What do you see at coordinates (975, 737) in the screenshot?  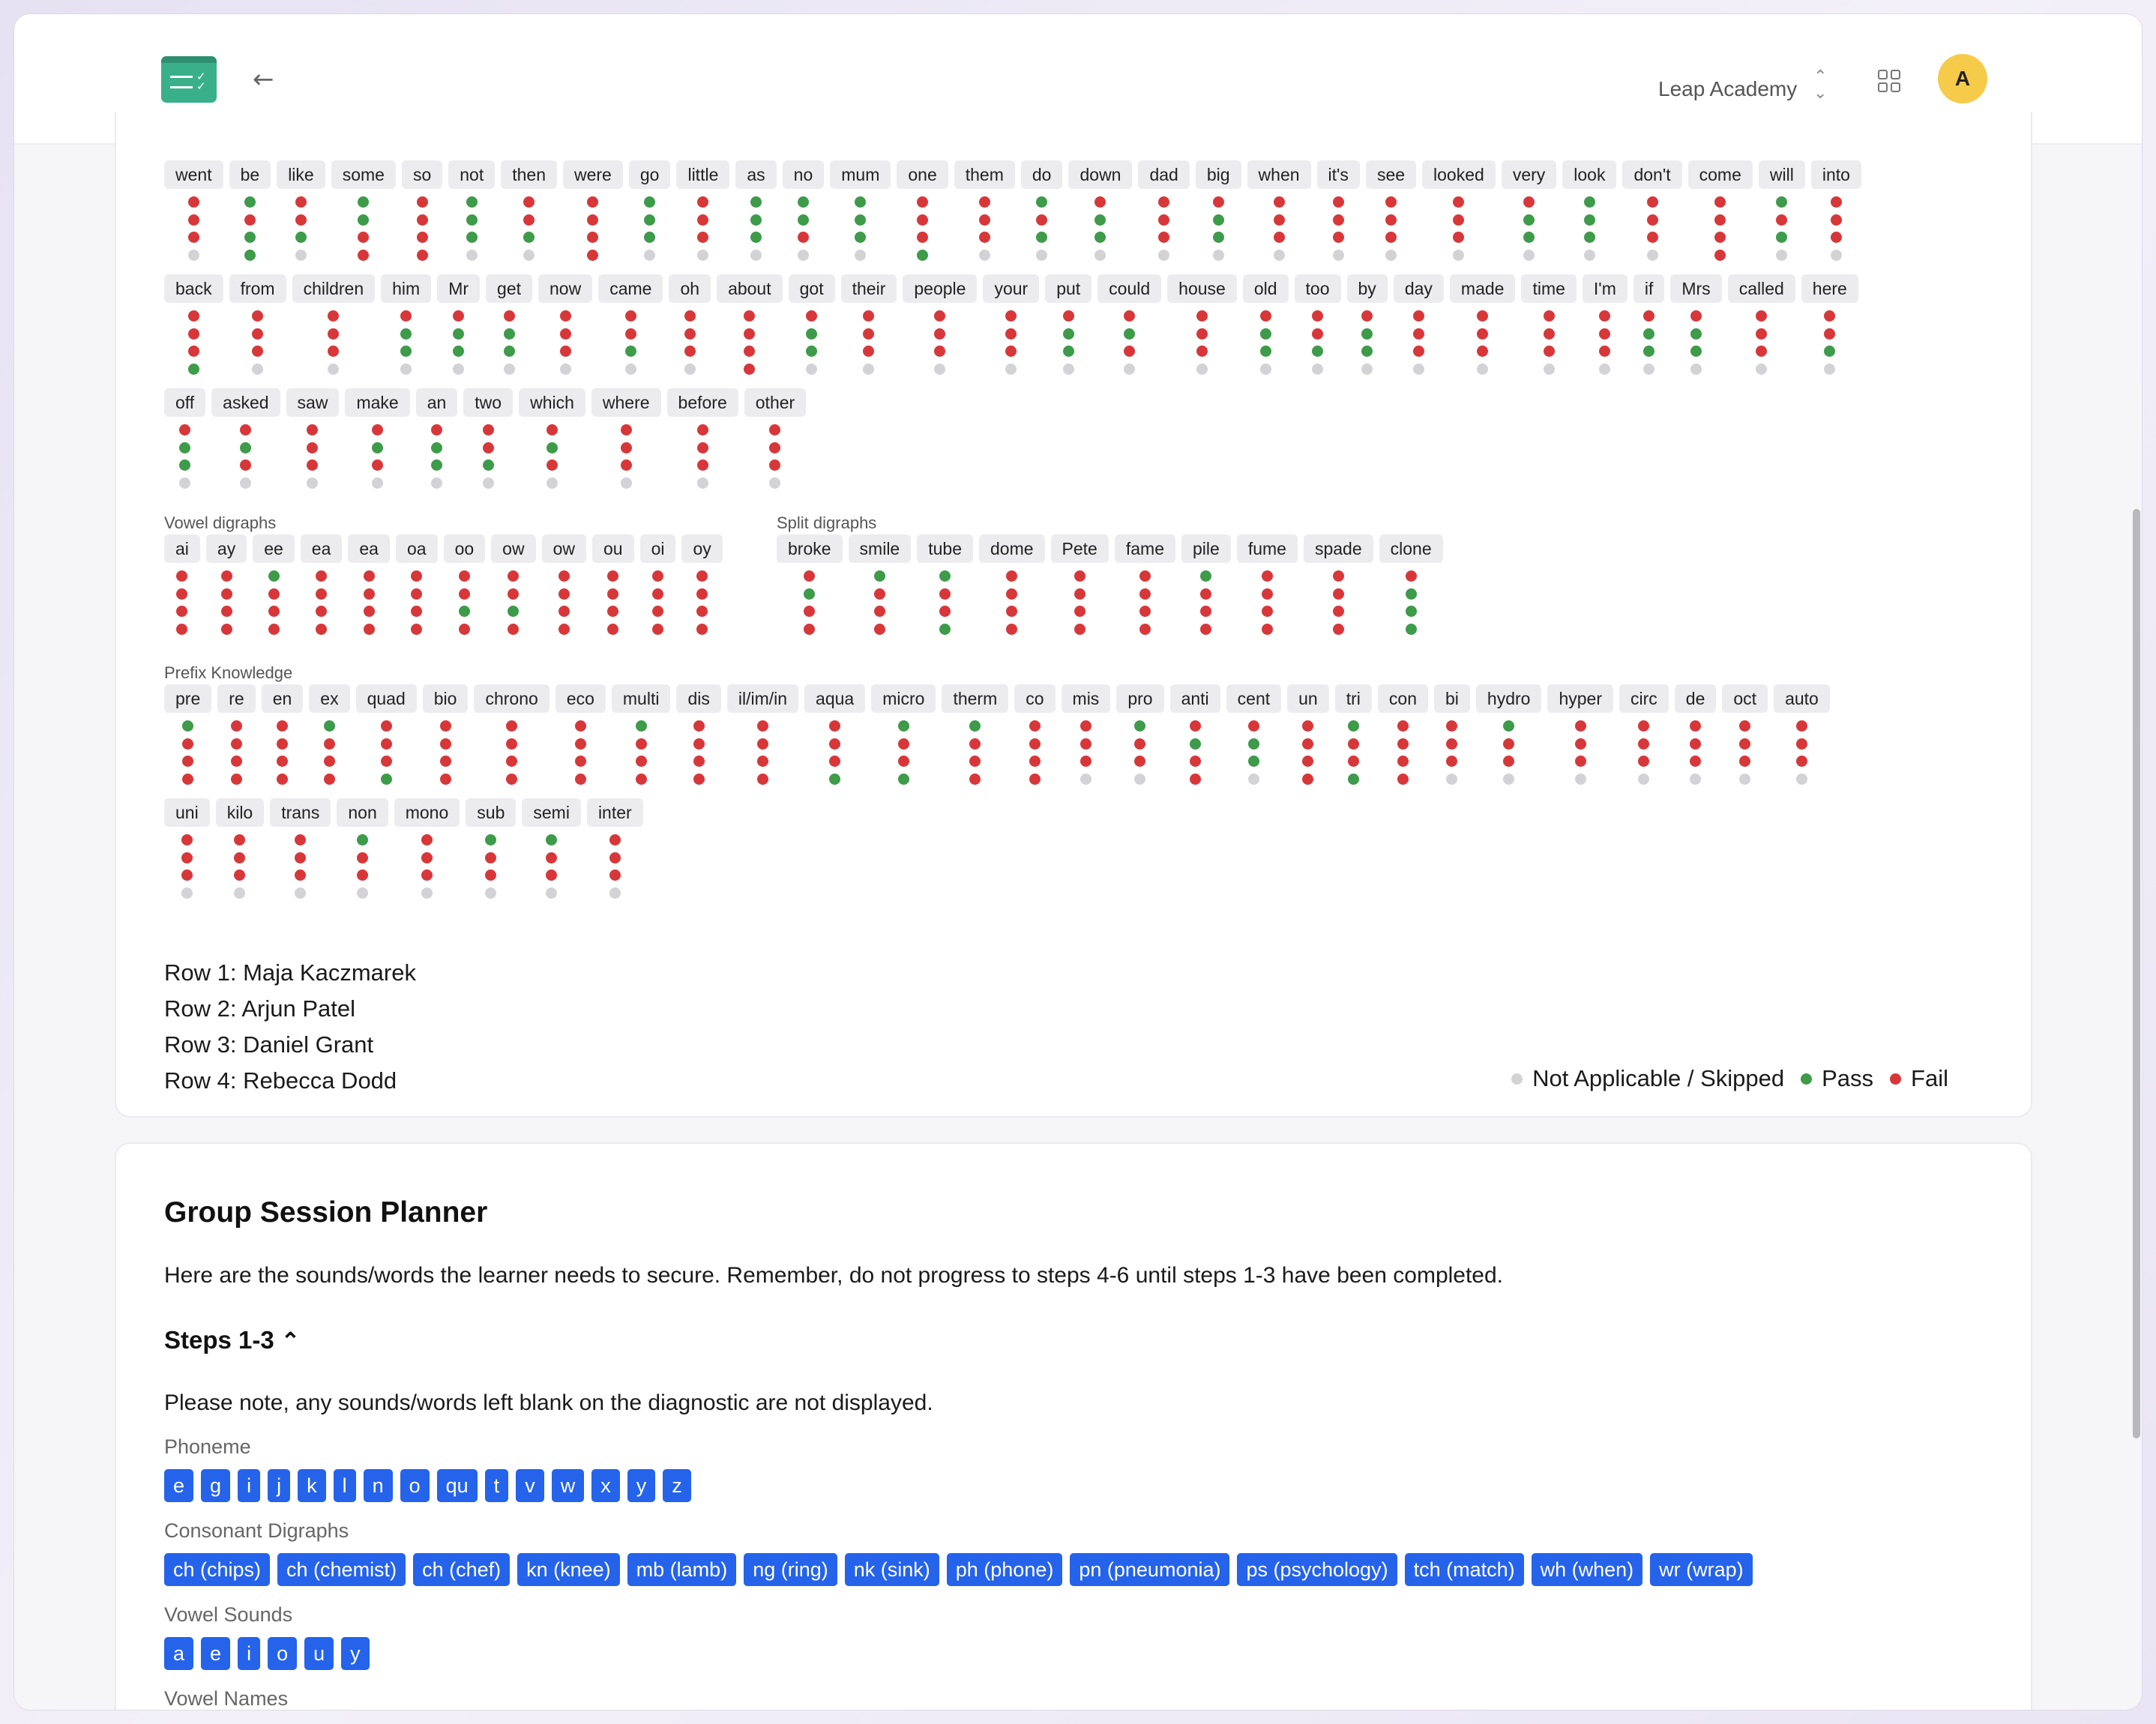 I see `word-column: therm` at bounding box center [975, 737].